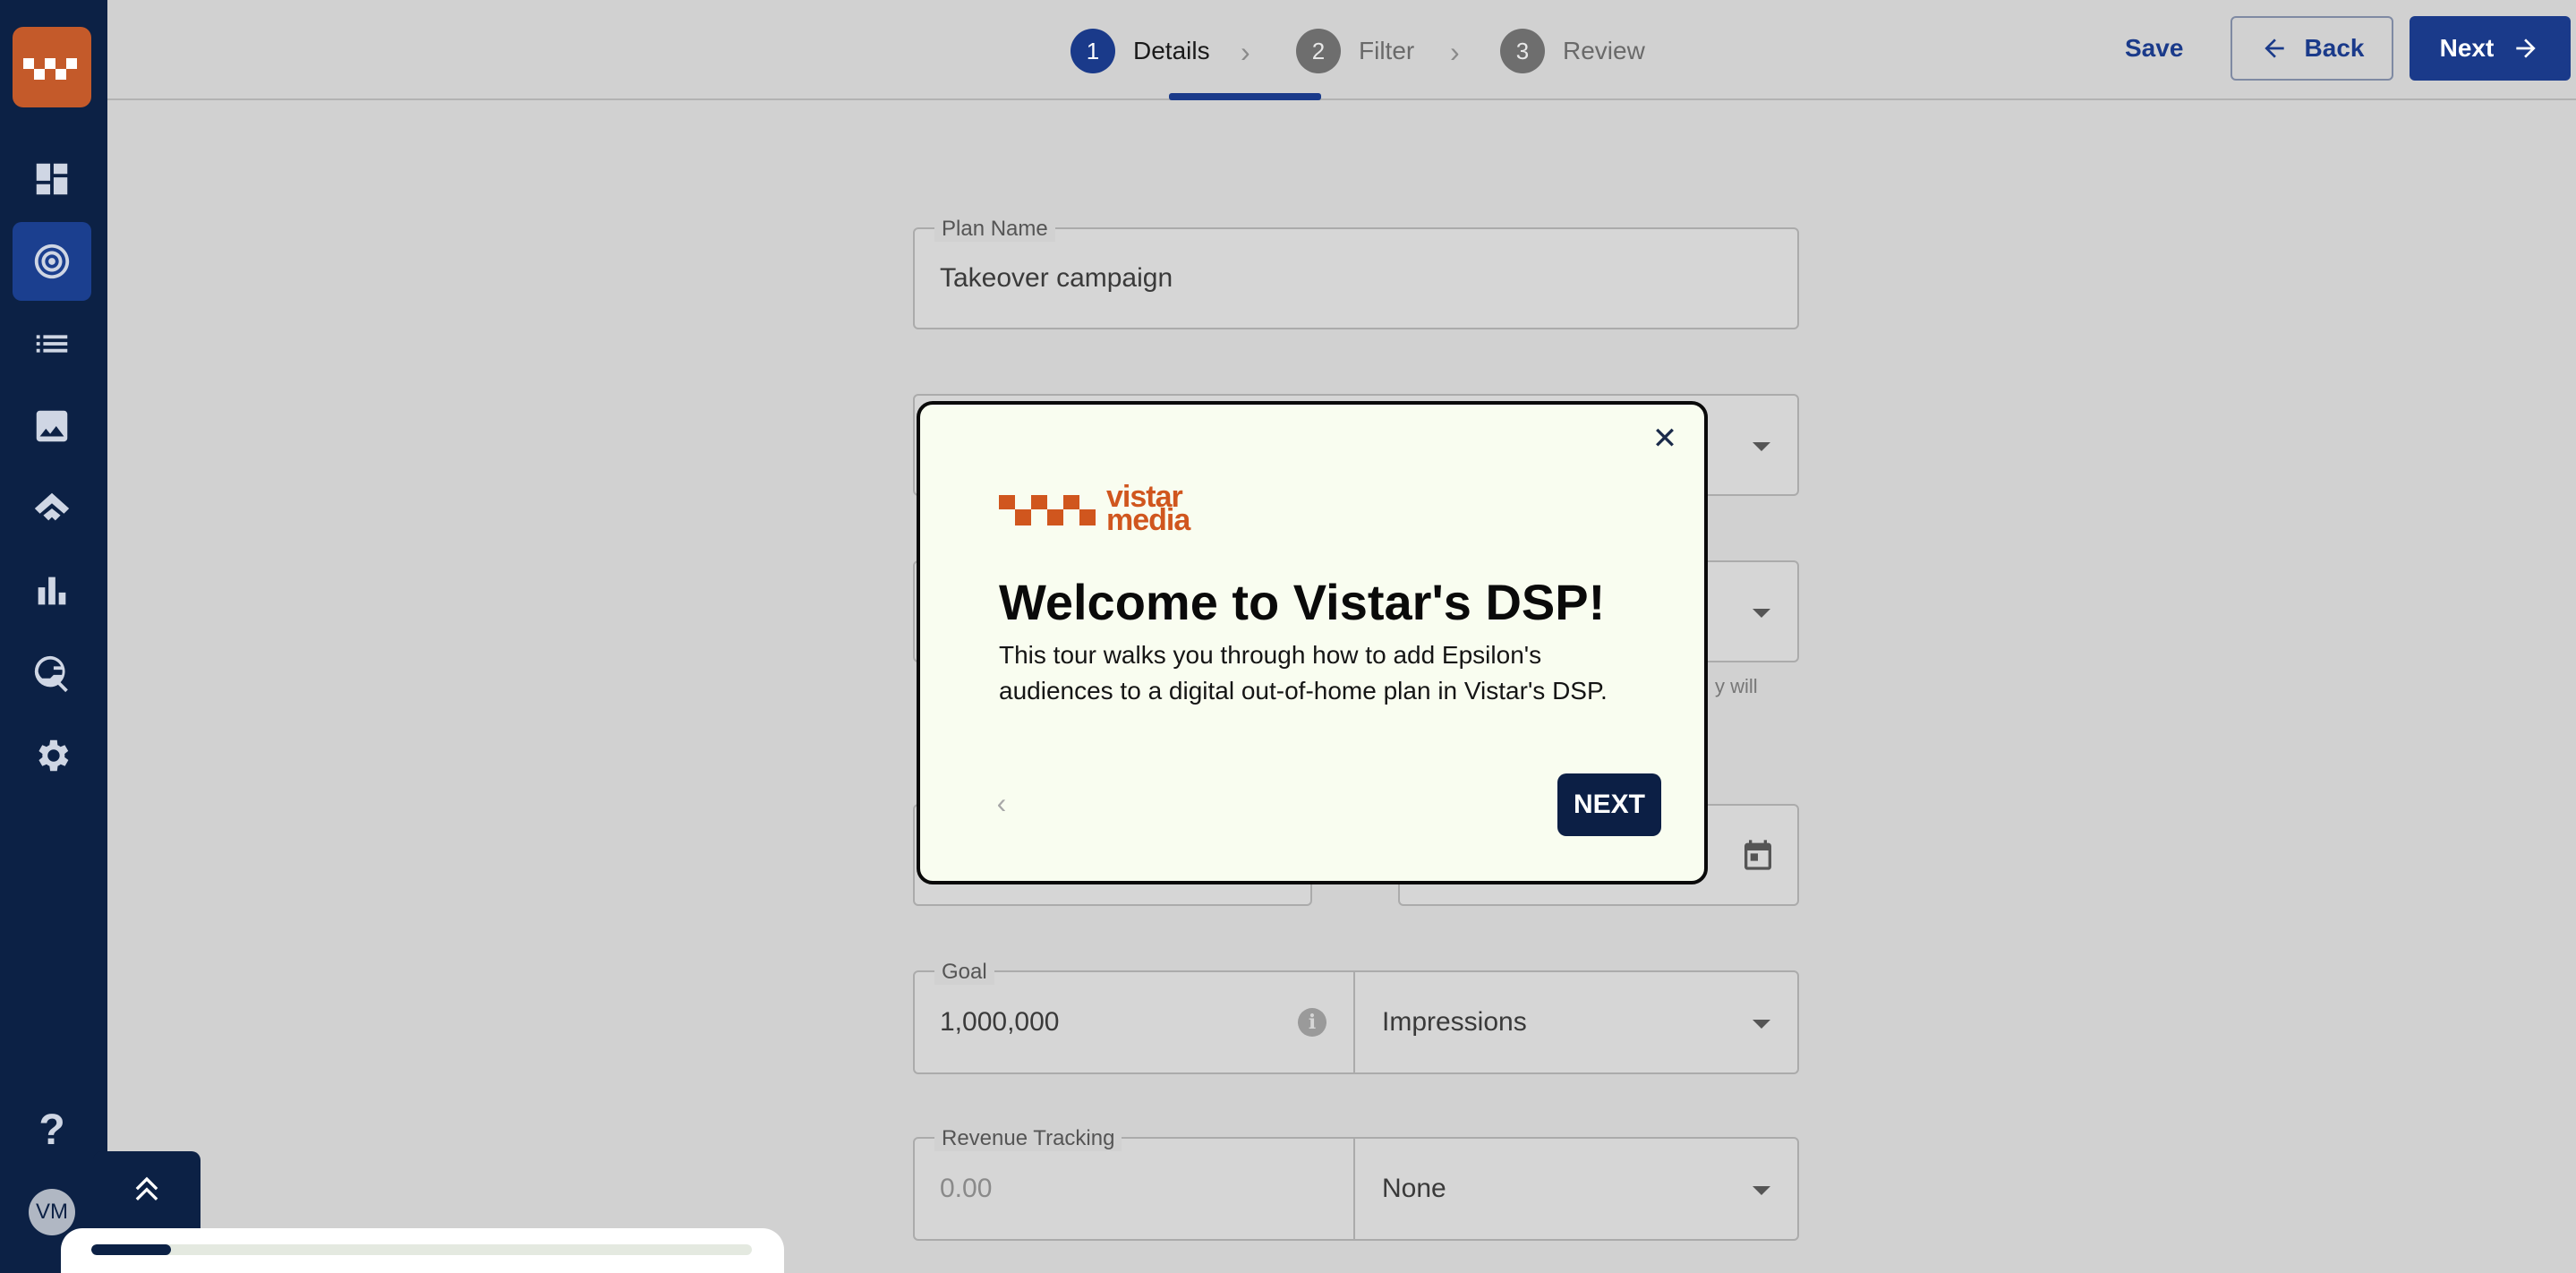 The height and width of the screenshot is (1273, 2576). Describe the element at coordinates (1387, 50) in the screenshot. I see `step-label: Filter` at that location.